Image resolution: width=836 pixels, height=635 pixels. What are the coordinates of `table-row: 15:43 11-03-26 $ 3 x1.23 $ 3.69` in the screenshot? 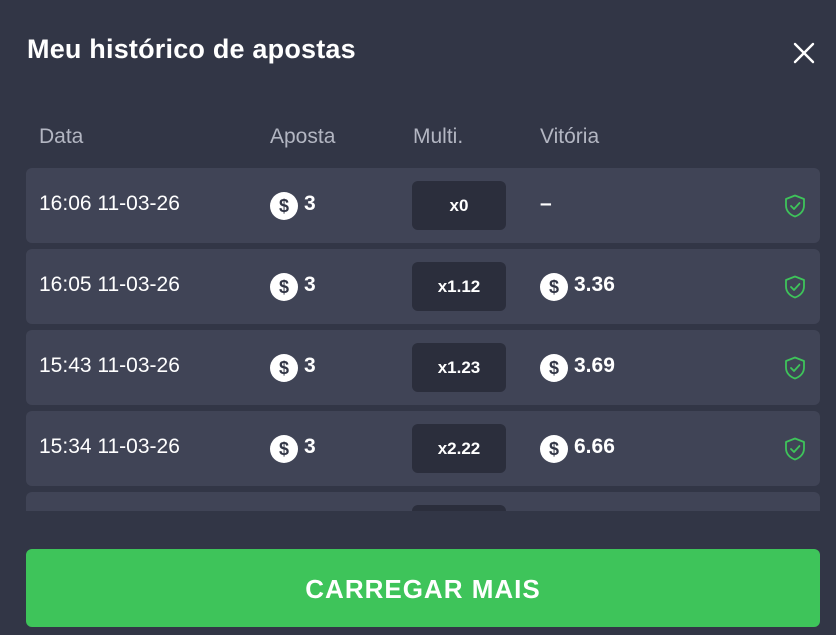 It's located at (423, 367).